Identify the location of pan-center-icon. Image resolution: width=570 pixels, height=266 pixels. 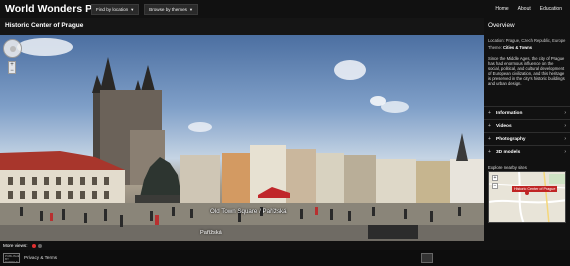
(13, 49).